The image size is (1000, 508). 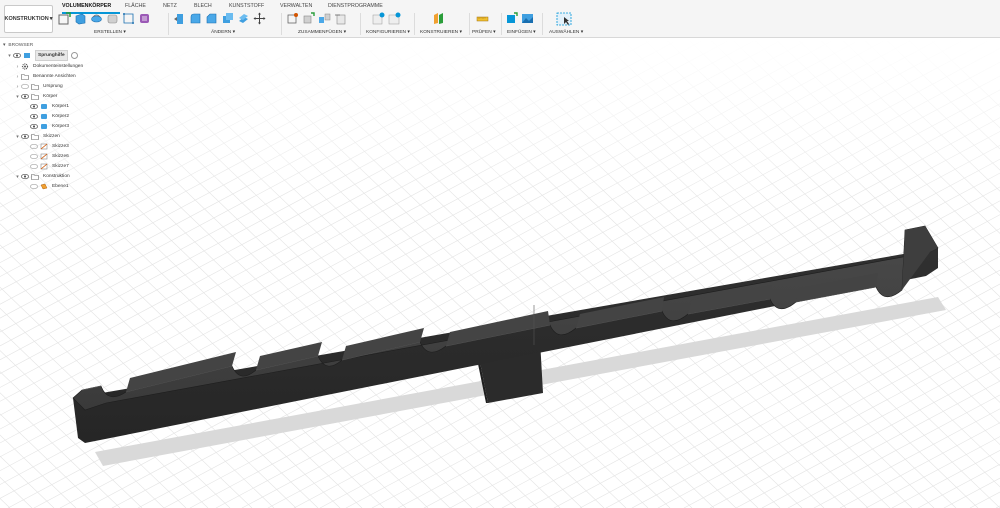 What do you see at coordinates (74, 55) in the screenshot?
I see `activate-icon` at bounding box center [74, 55].